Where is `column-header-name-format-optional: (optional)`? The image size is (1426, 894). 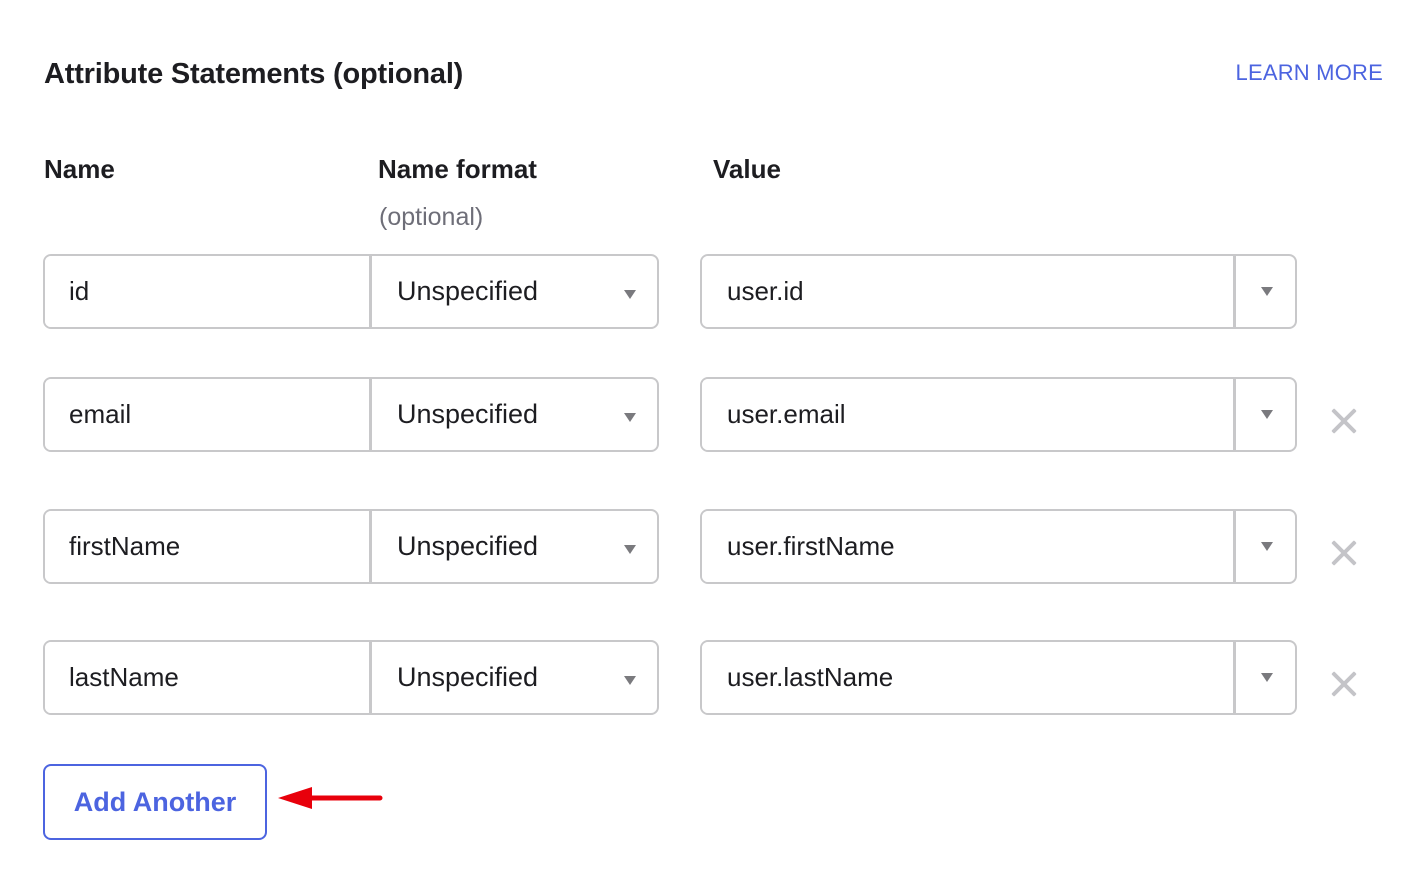
column-header-name-format-optional: (optional) is located at coordinates (431, 217).